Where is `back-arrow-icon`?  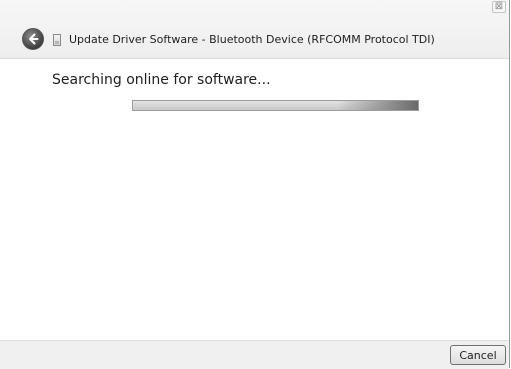
back-arrow-icon is located at coordinates (34, 39).